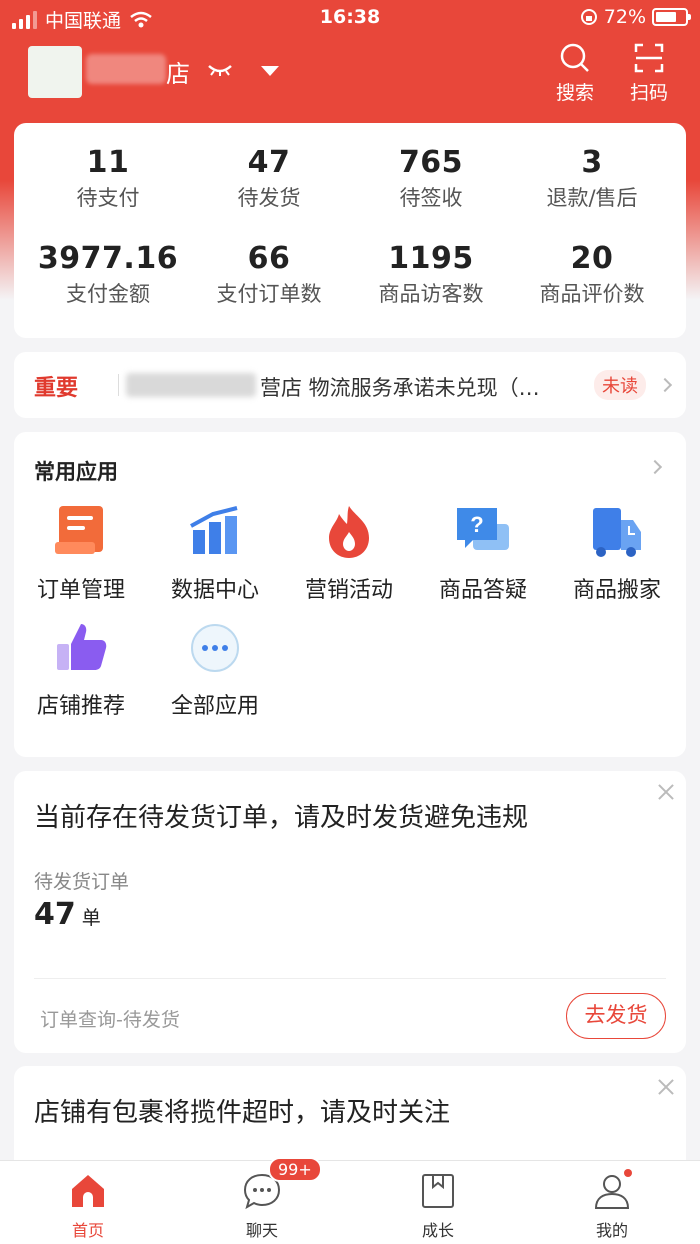 This screenshot has width=700, height=1244. I want to click on section-title: 常用应用, so click(76, 472).